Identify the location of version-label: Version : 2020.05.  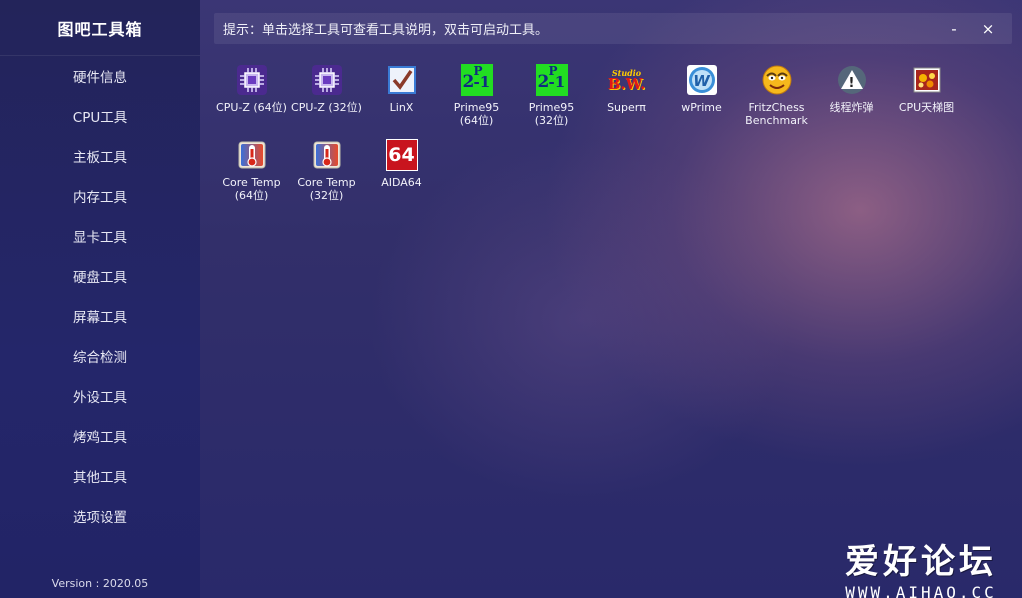
(100, 583).